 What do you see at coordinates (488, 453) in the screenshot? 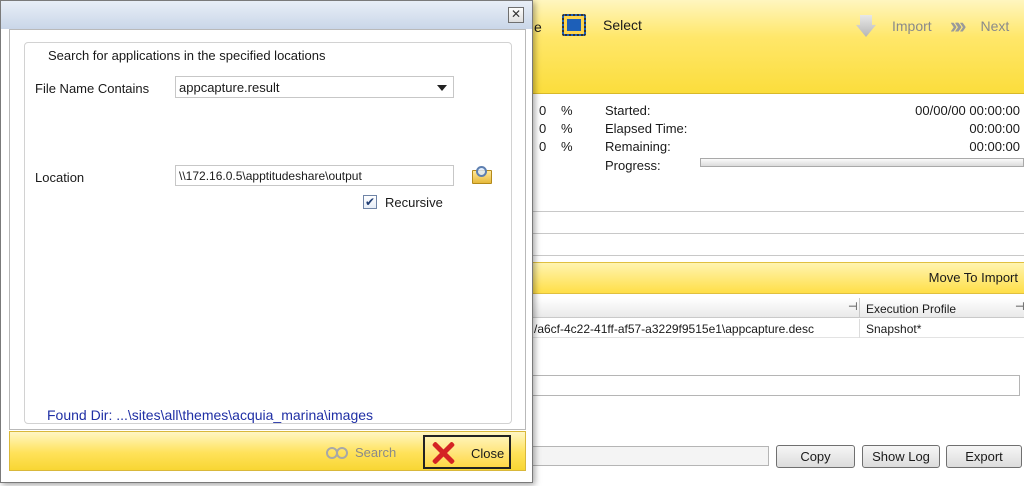
I see `close-label: Close` at bounding box center [488, 453].